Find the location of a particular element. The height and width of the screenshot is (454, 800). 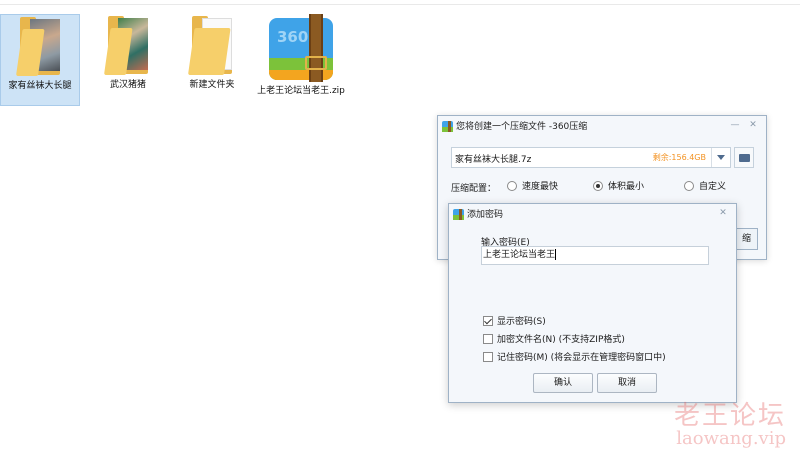

desktop-zip-file: 360 上老王论坛当老王.zip is located at coordinates (301, 55).